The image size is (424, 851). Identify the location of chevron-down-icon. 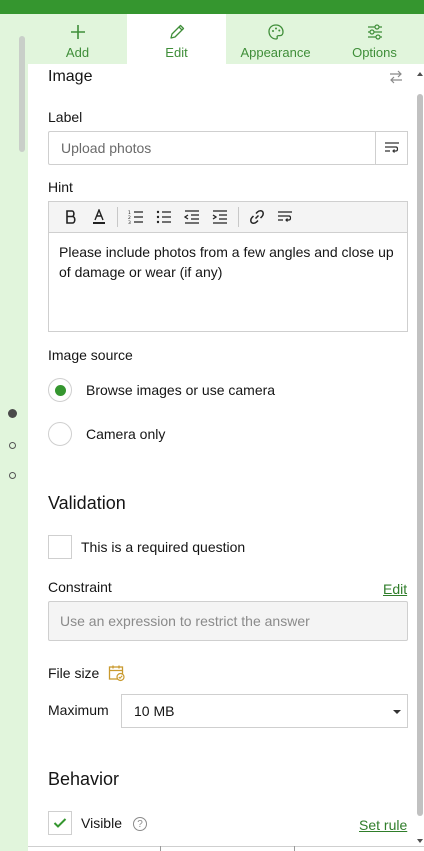
(397, 712).